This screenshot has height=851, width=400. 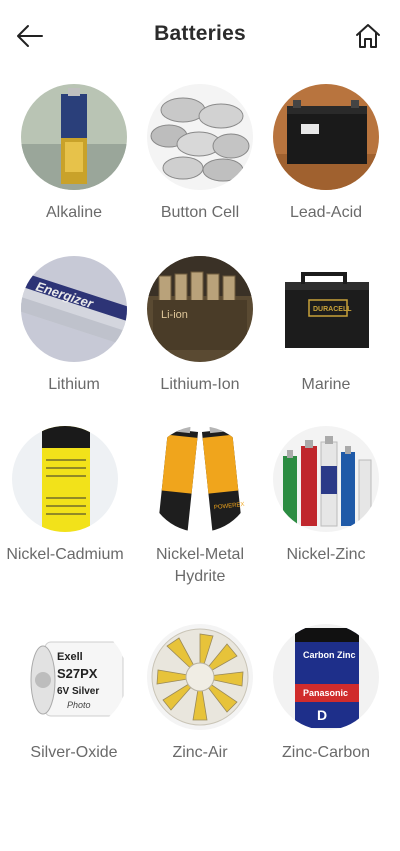 I want to click on lithium-ion-battery-photo: Li-ion, so click(x=200, y=309).